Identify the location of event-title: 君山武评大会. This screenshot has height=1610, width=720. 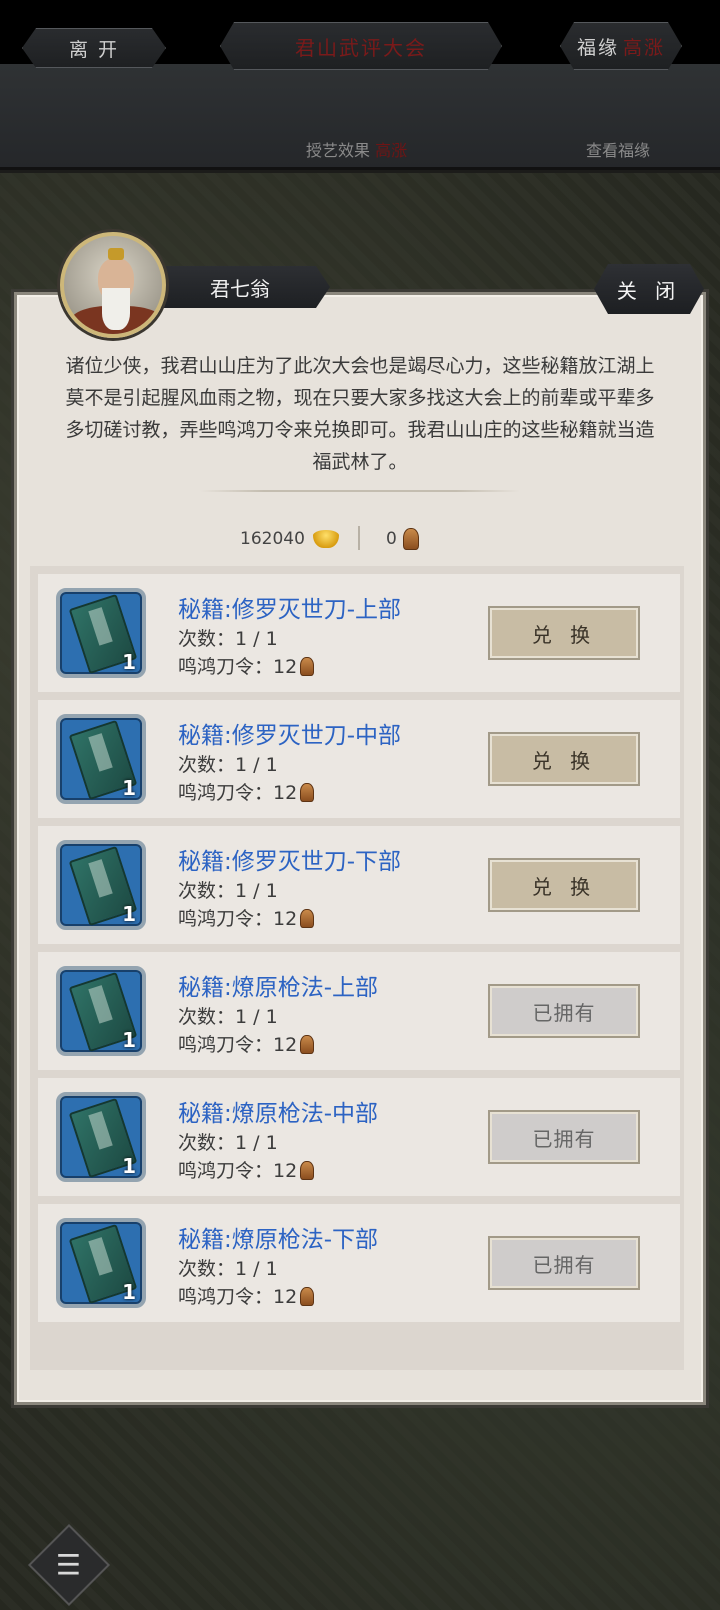
(361, 46).